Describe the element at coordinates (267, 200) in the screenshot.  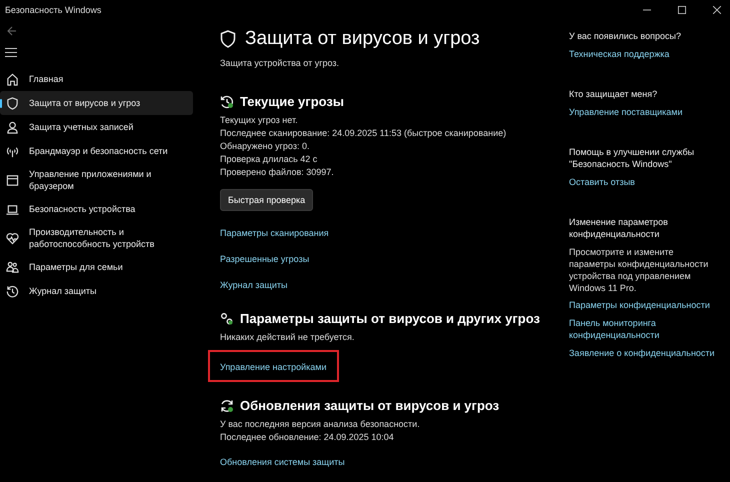
I see `quick-scan-button: Быстрая проверка` at that location.